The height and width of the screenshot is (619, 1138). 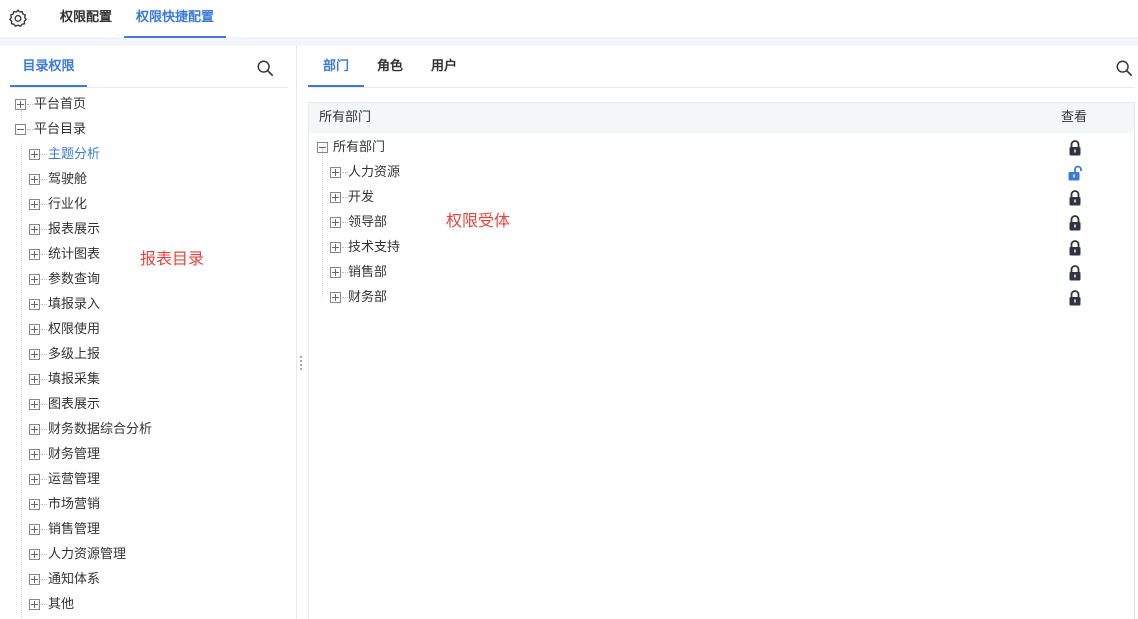 What do you see at coordinates (21, 379) in the screenshot?
I see `tree-guide-line` at bounding box center [21, 379].